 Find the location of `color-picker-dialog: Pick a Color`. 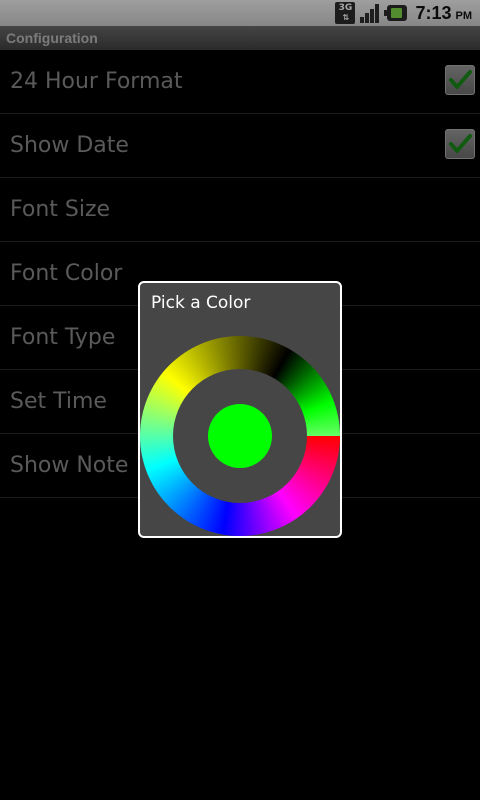

color-picker-dialog: Pick a Color is located at coordinates (240, 409).